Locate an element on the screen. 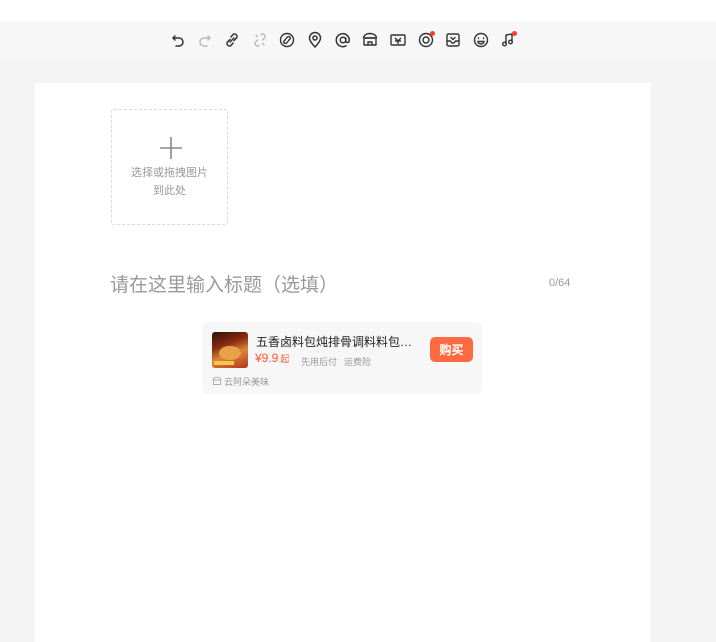 The image size is (716, 642). plus-icon is located at coordinates (171, 148).